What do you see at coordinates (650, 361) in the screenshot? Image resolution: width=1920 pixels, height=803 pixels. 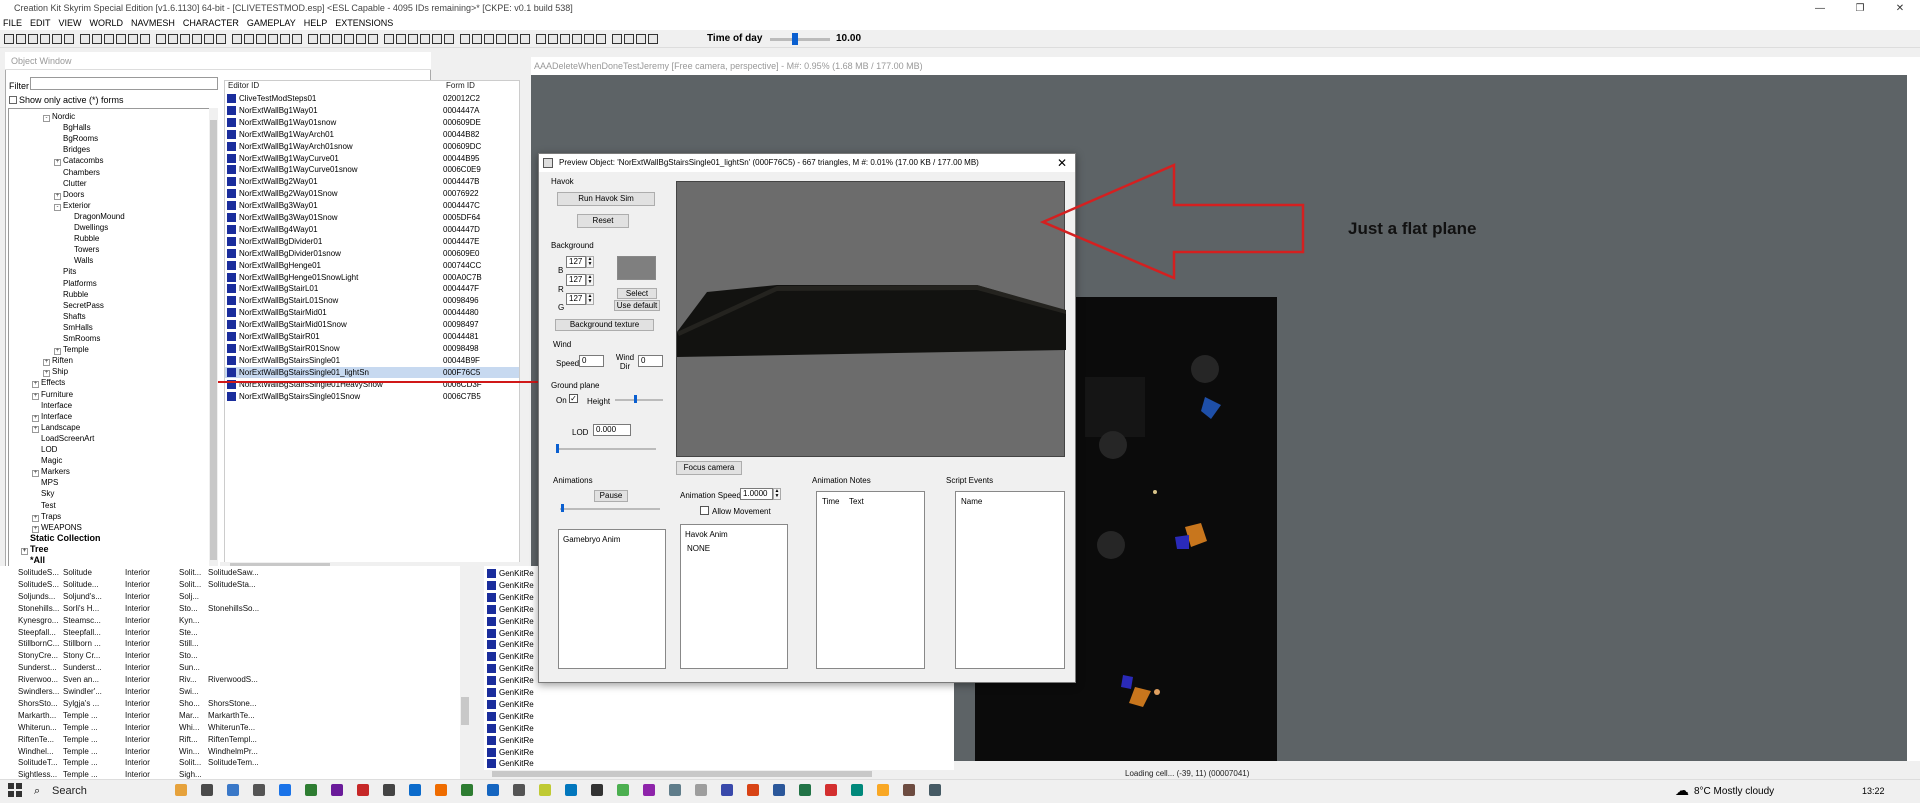 I see `wind-dir-input: 0` at bounding box center [650, 361].